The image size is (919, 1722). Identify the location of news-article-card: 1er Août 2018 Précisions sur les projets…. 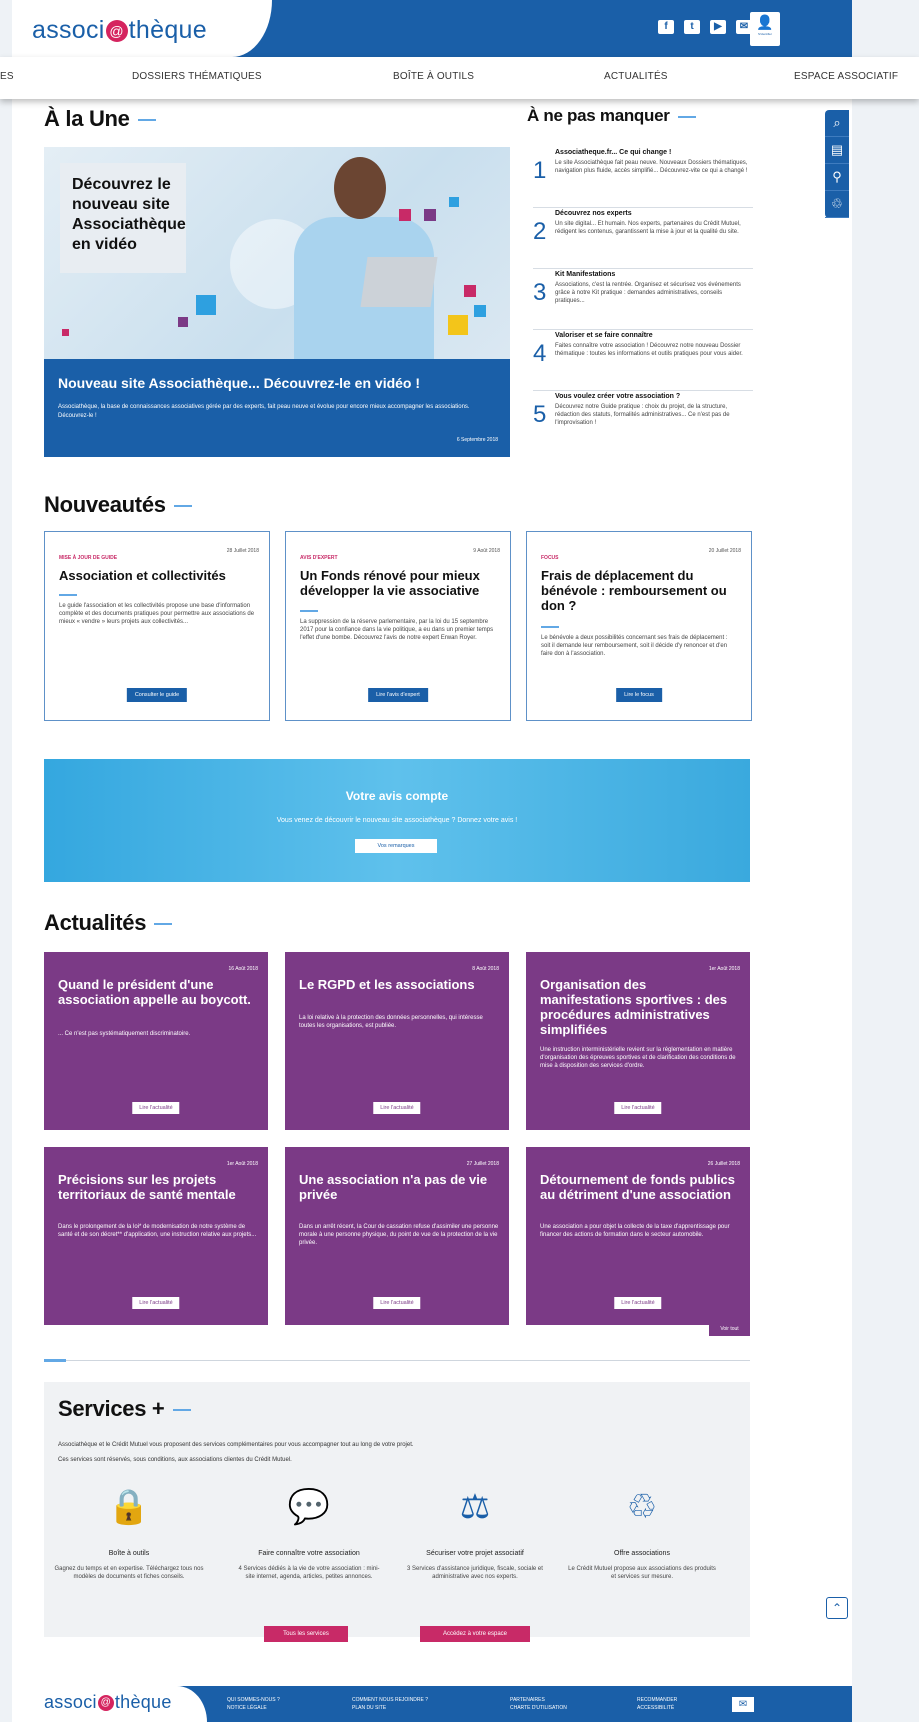
(156, 1236).